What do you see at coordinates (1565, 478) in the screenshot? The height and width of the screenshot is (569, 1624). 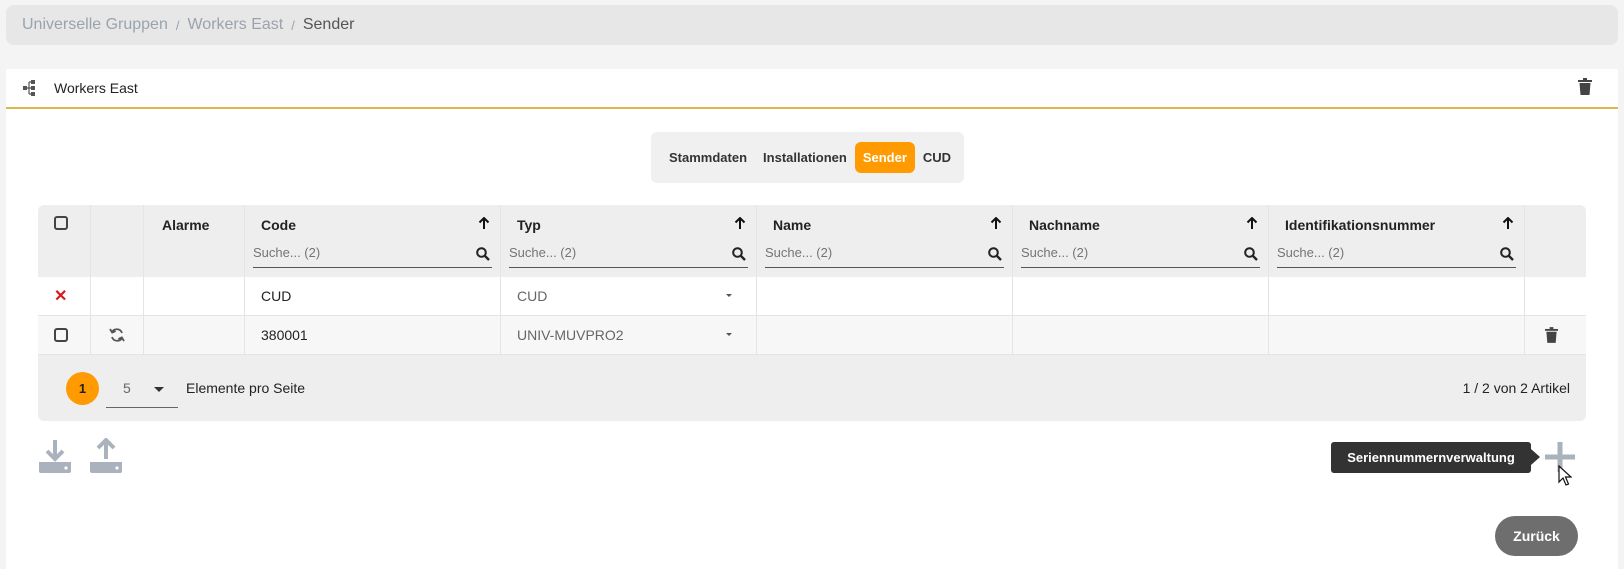 I see `mouse-cursor-icon` at bounding box center [1565, 478].